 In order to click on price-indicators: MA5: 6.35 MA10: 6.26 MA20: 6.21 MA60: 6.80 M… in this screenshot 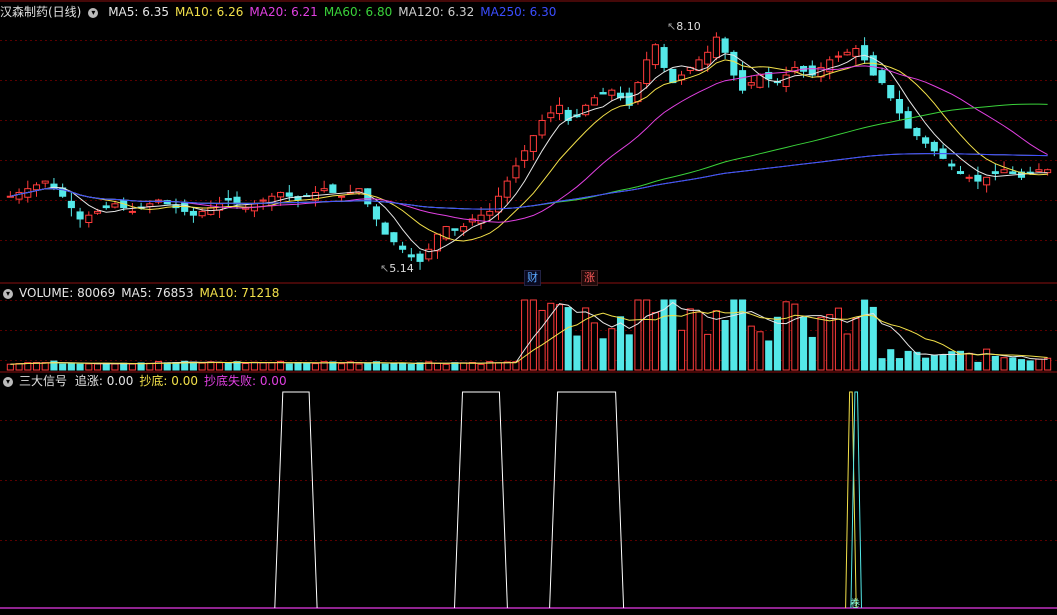, I will do `click(335, 12)`.